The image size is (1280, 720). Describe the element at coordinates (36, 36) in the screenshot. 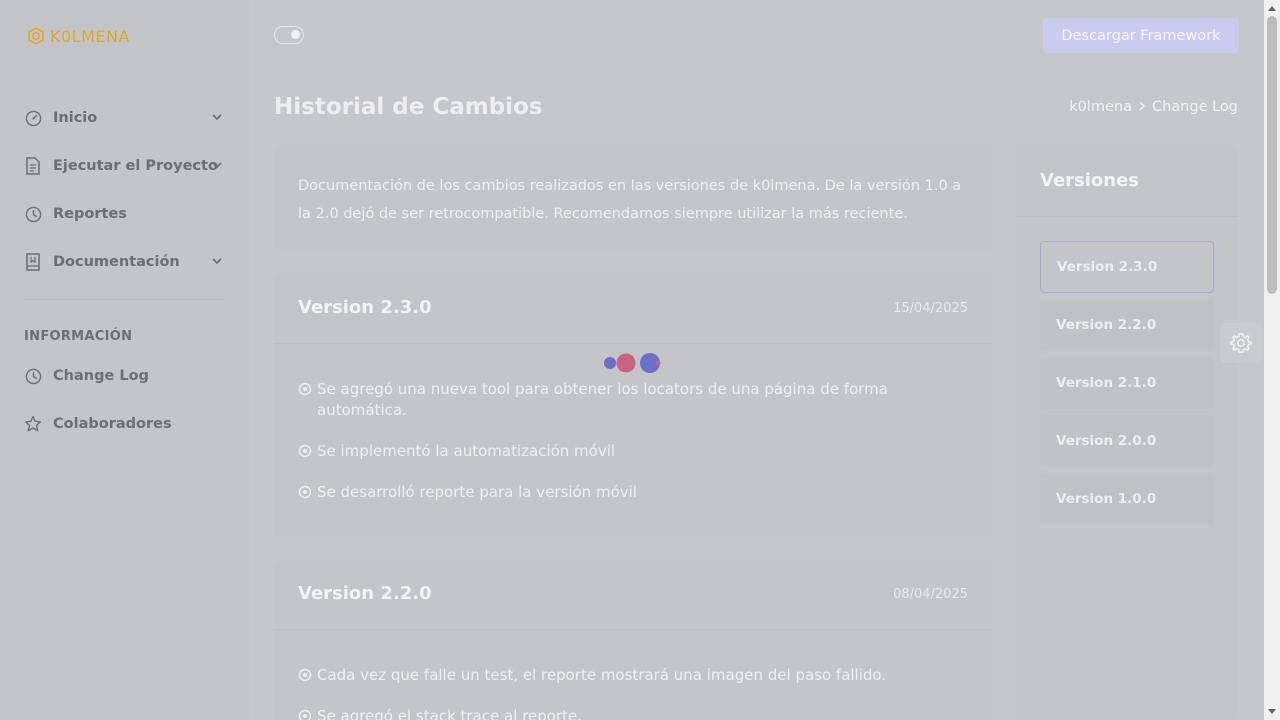

I see `beehive-icon` at that location.